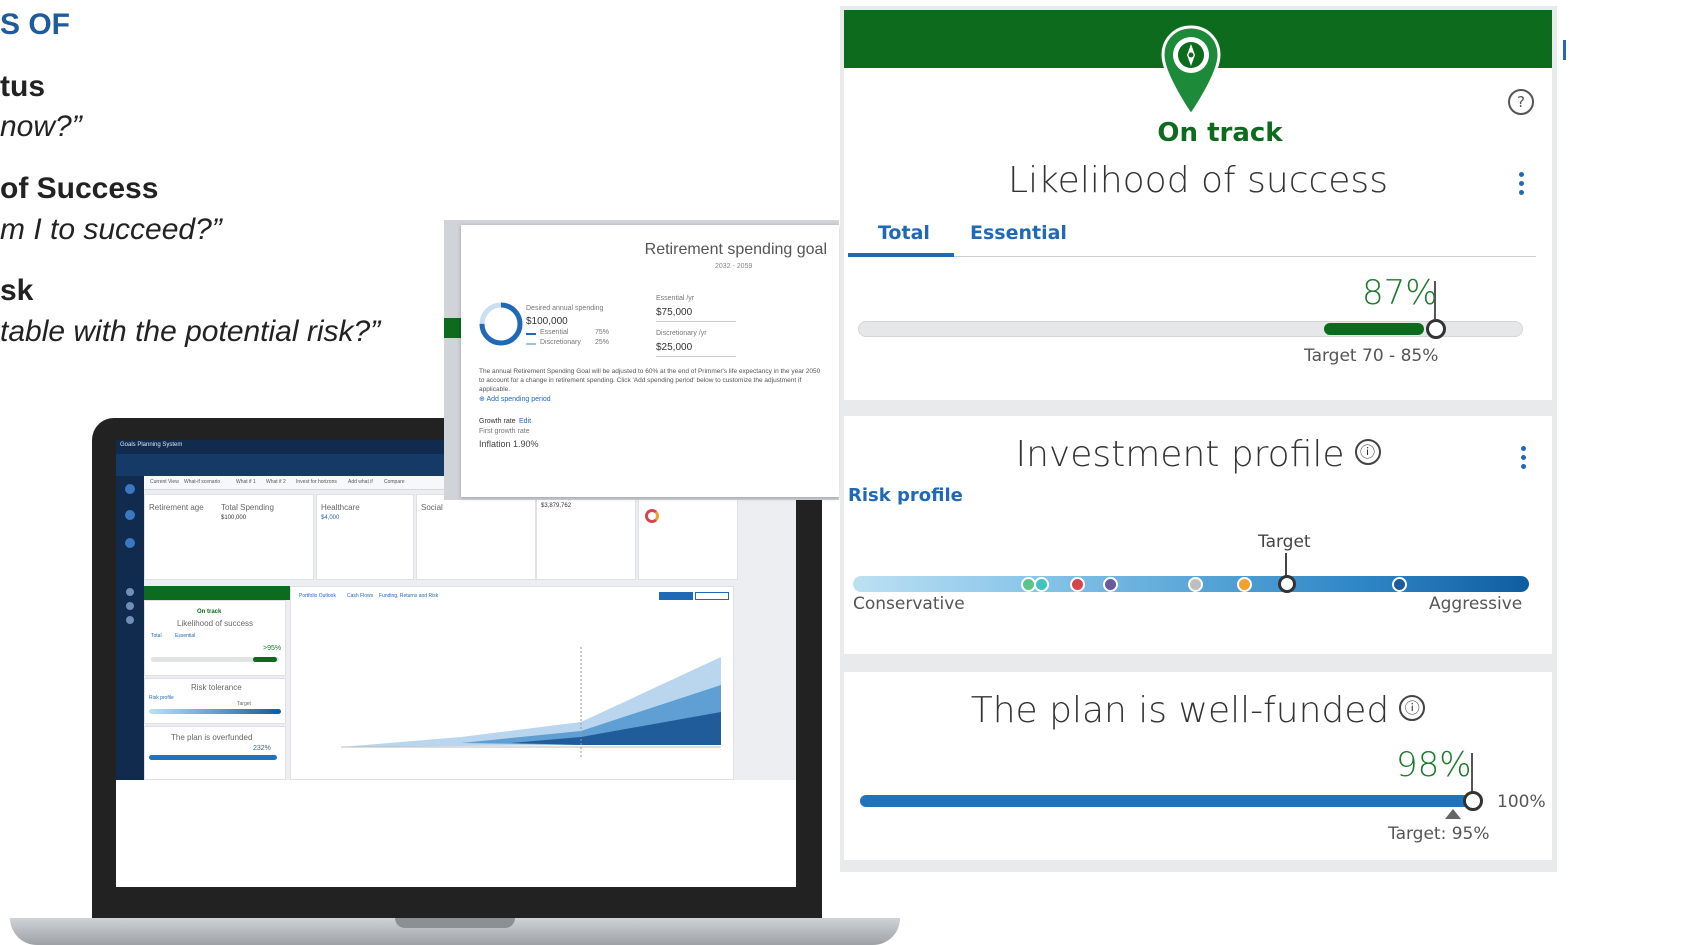  What do you see at coordinates (586, 537) in the screenshot?
I see `mini-card-portfolio: $3,879,762` at bounding box center [586, 537].